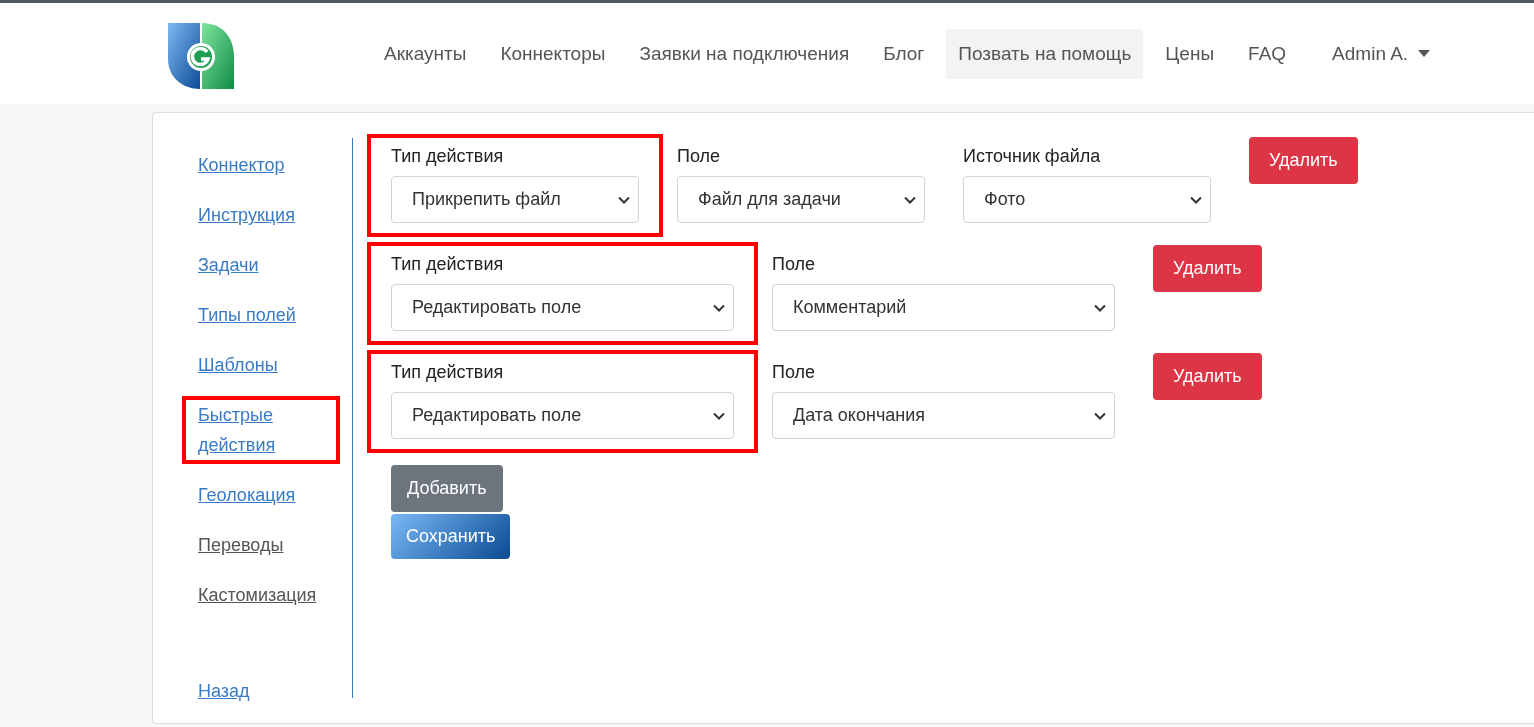 The width and height of the screenshot is (1534, 727). What do you see at coordinates (261, 430) in the screenshot?
I see `sidebar-link: Быстрые действия` at bounding box center [261, 430].